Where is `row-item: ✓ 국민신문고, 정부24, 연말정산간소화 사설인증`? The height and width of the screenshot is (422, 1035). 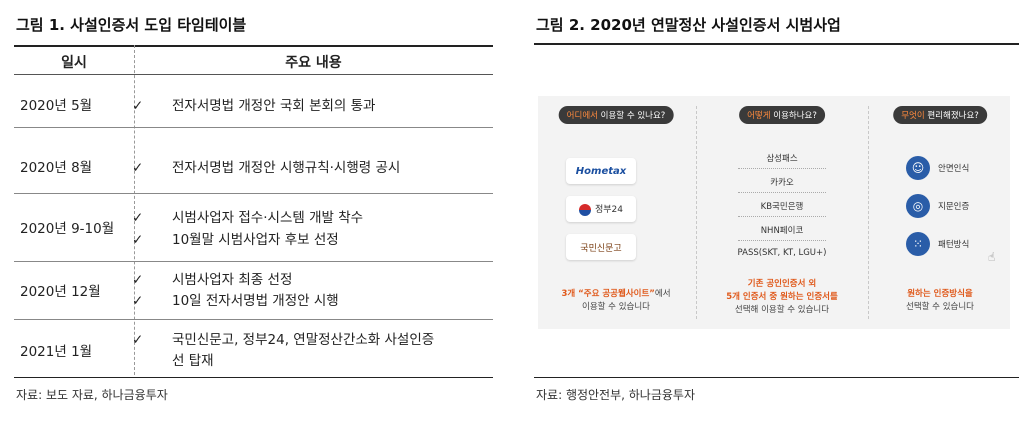 row-item: ✓ 국민신문고, 정부24, 연말정산간소화 사설인증 is located at coordinates (283, 340).